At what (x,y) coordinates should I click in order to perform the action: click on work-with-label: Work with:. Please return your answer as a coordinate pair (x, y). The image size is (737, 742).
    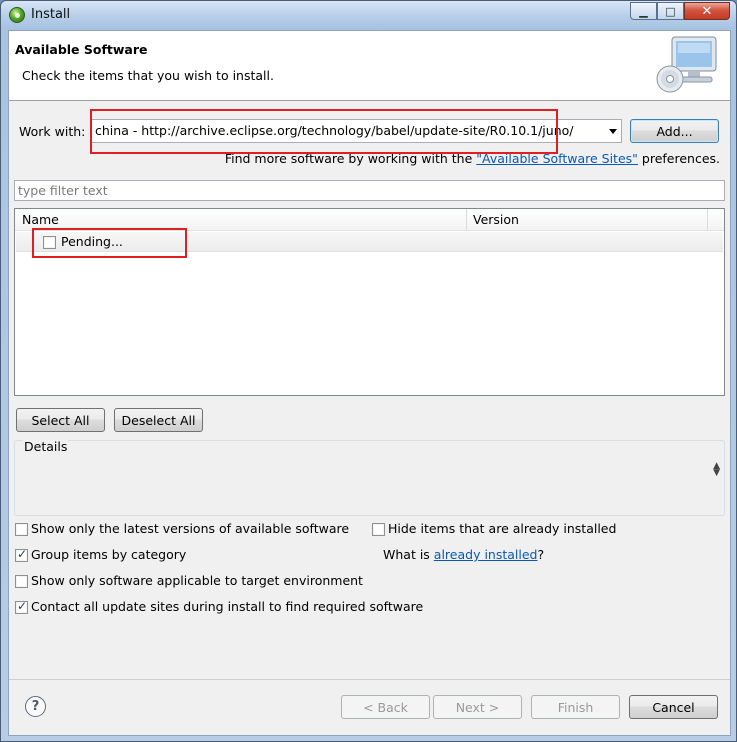
    Looking at the image, I should click on (52, 131).